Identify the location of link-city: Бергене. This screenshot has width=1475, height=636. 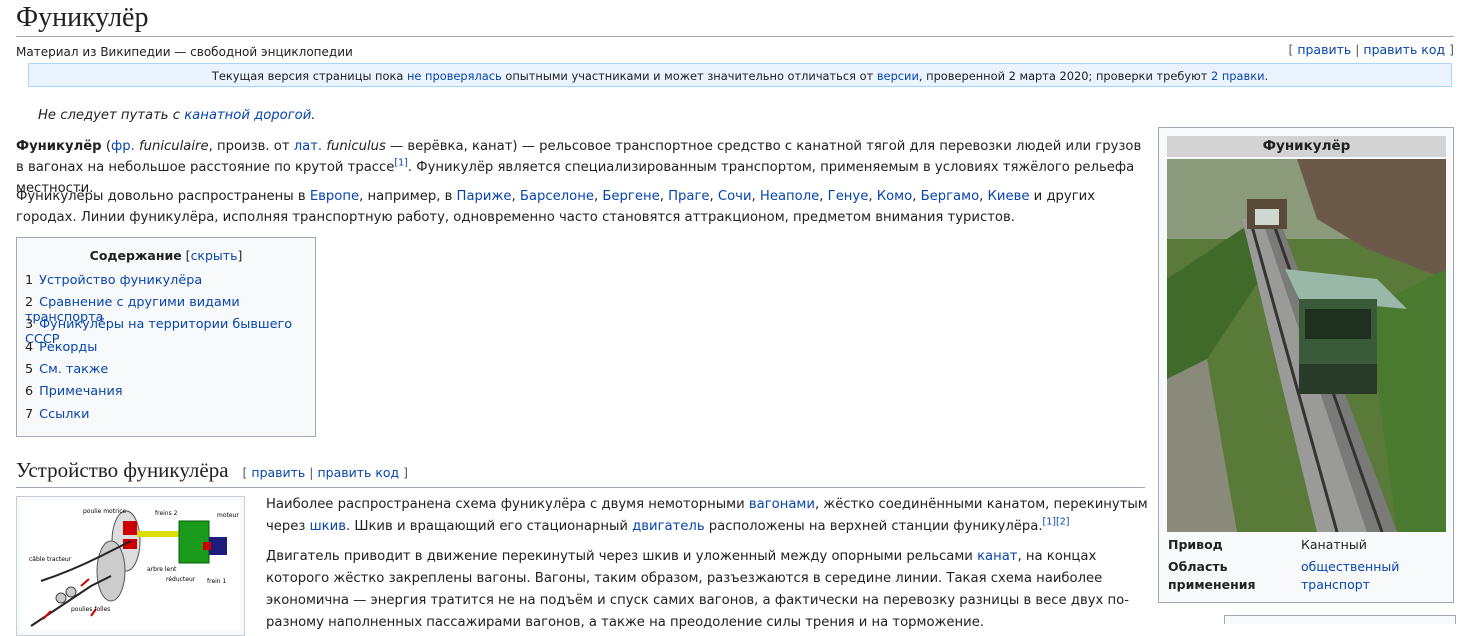
(630, 196).